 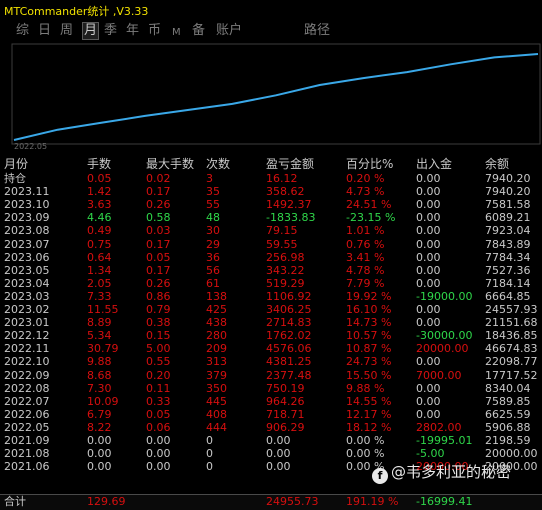 What do you see at coordinates (285, 270) in the screenshot?
I see `cell-pnl: 343.22` at bounding box center [285, 270].